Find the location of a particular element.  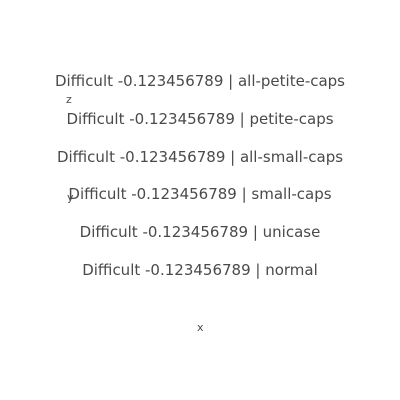

sample-small-caps: Difficult -0.123456789 | small-caps is located at coordinates (200, 194).